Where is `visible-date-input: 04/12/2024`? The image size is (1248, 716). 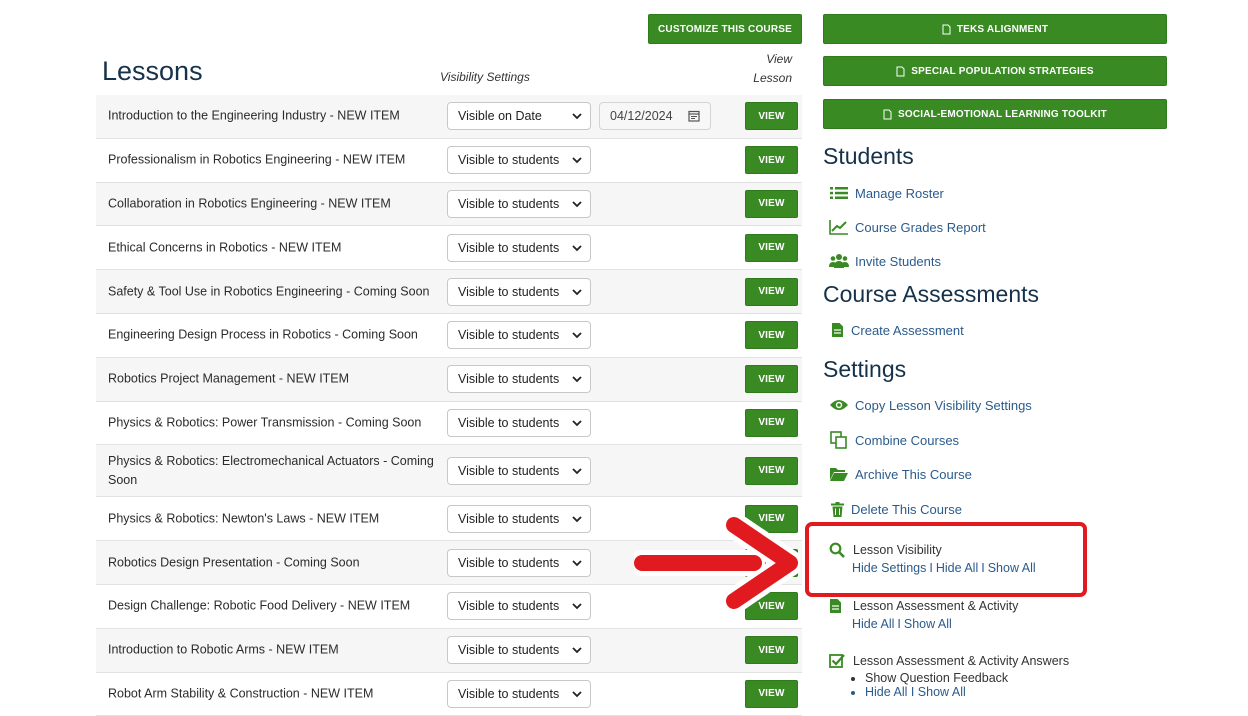 visible-date-input: 04/12/2024 is located at coordinates (655, 116).